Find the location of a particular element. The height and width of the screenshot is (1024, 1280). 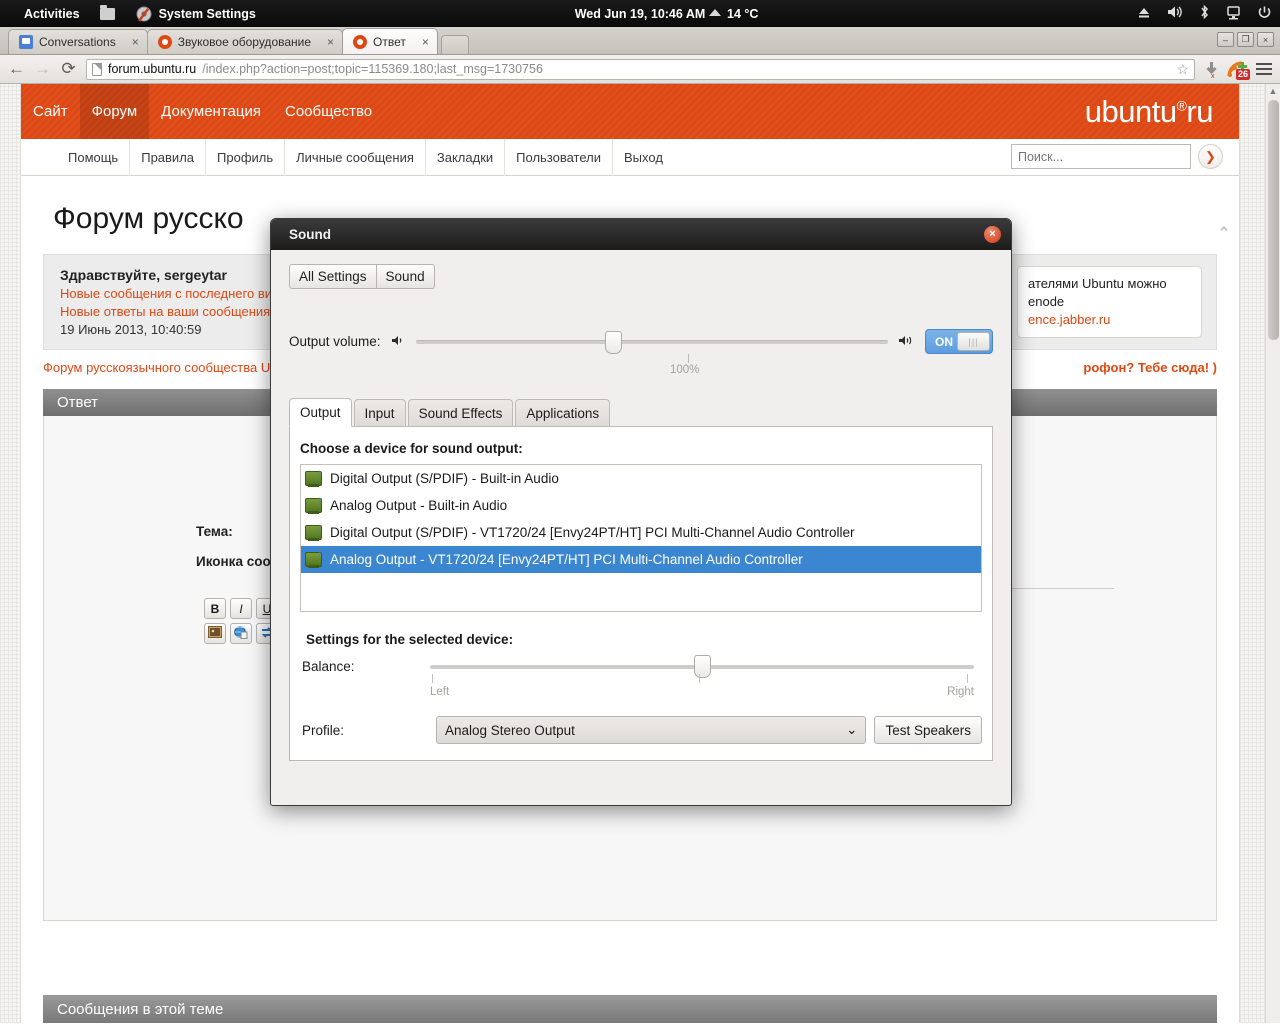

tab-input: Input is located at coordinates (379, 412).